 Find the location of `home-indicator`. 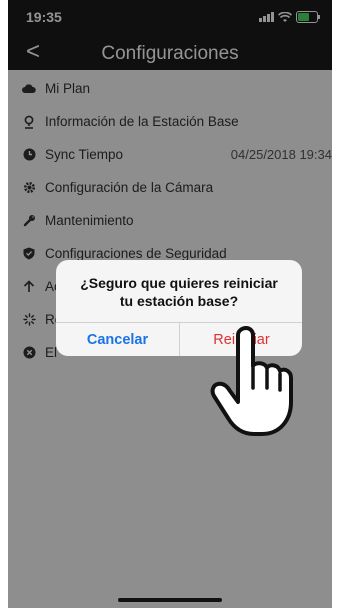

home-indicator is located at coordinates (170, 600).